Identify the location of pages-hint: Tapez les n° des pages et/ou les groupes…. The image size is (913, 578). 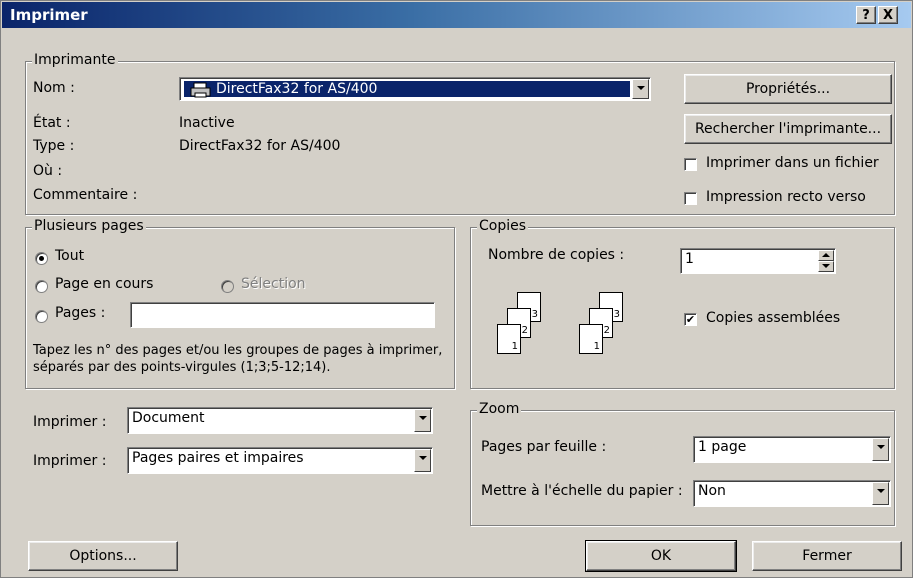
(238, 359).